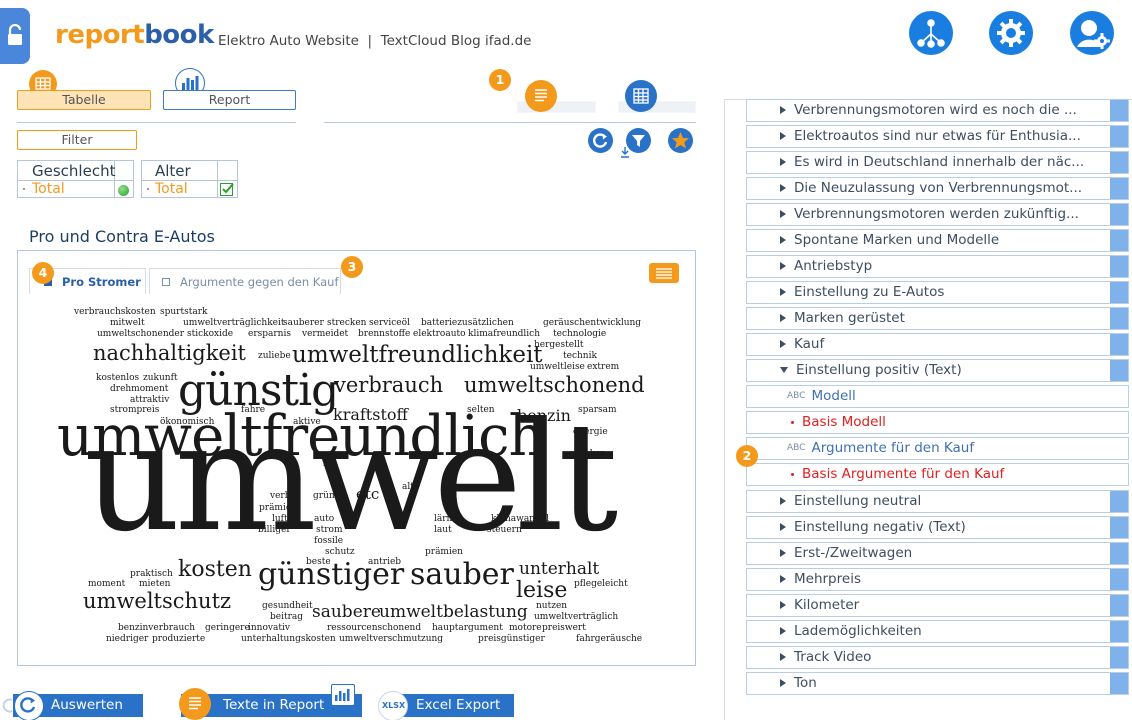 The width and height of the screenshot is (1132, 720). What do you see at coordinates (520, 519) in the screenshot?
I see `wordcloud-word: klimawandel` at bounding box center [520, 519].